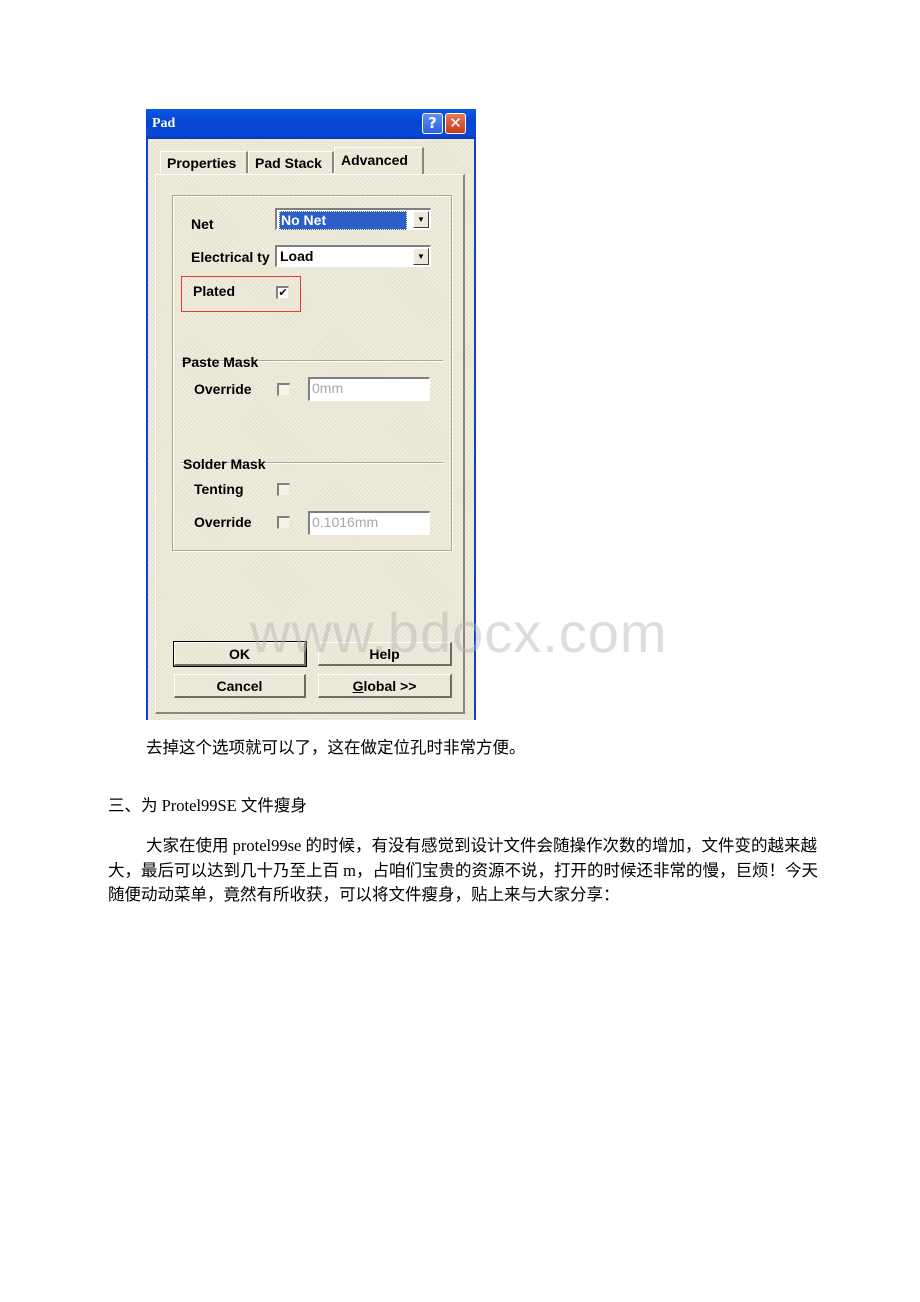 This screenshot has width=920, height=1302. I want to click on section-heading: 三、为 Protel99SE 文件瘦身, so click(207, 805).